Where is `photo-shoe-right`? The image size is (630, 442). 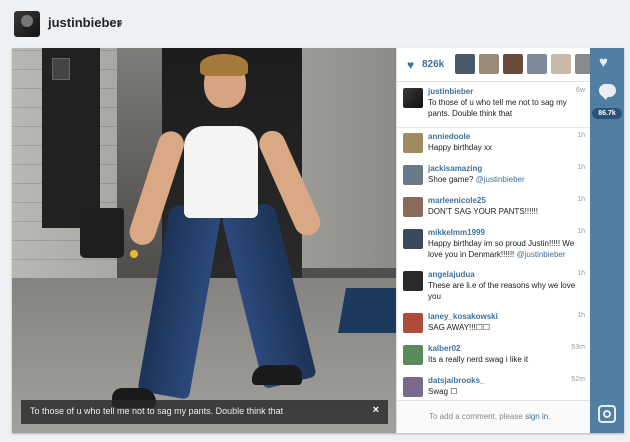 photo-shoe-right is located at coordinates (277, 375).